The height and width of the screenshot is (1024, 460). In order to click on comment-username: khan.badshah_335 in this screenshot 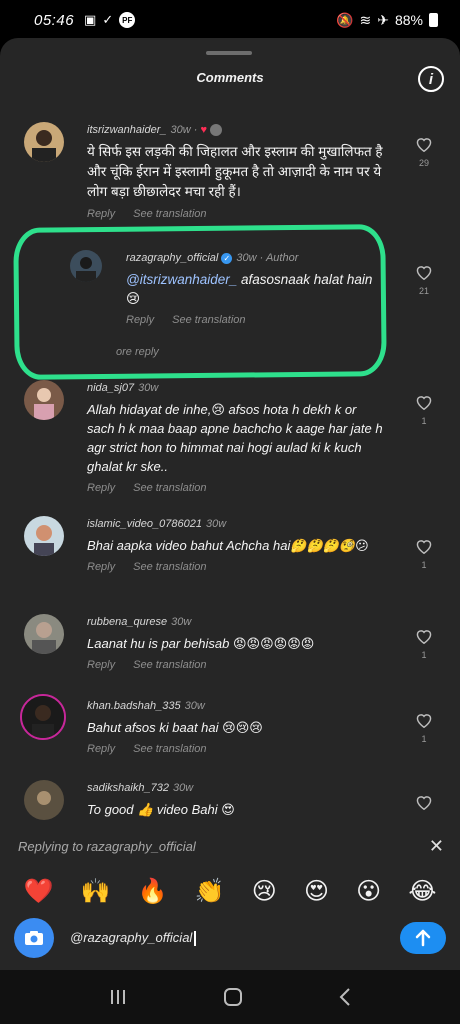, I will do `click(134, 706)`.